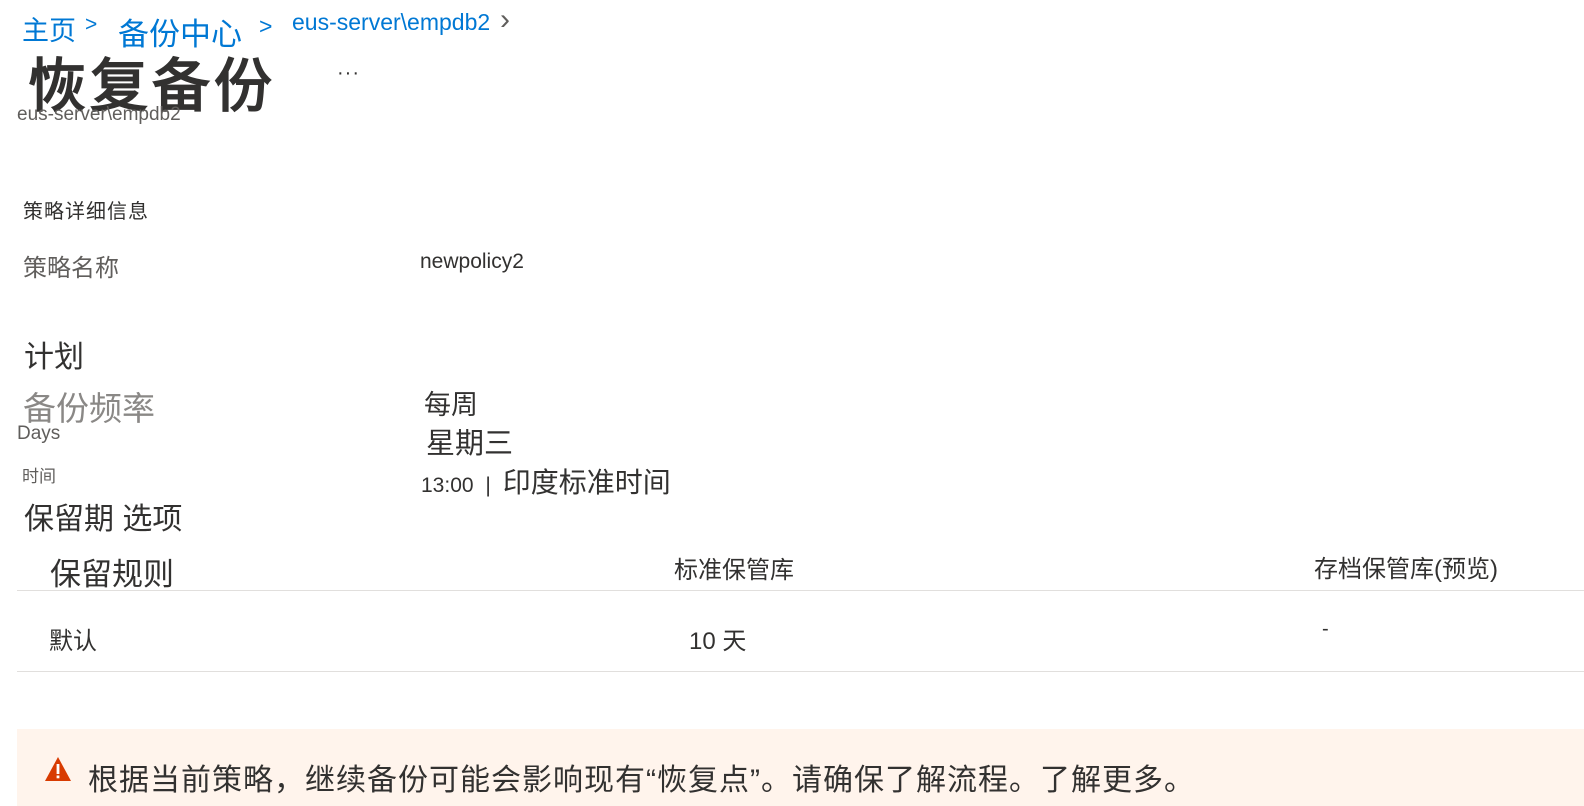 The height and width of the screenshot is (806, 1584). I want to click on warning-banner: 根据当前策略，继续备份可能会影响现有“恢复点”。请确保了解流程。了解更多。, so click(800, 767).